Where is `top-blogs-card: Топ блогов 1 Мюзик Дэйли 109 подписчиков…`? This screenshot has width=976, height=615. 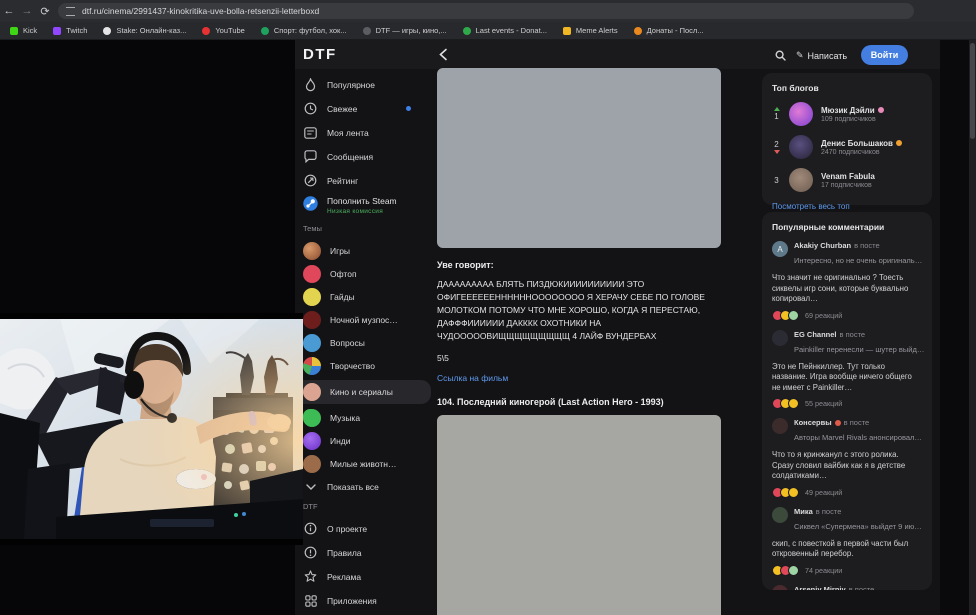
top-blogs-card: Топ блогов 1 Мюзик Дэйли 109 подписчиков… is located at coordinates (847, 142).